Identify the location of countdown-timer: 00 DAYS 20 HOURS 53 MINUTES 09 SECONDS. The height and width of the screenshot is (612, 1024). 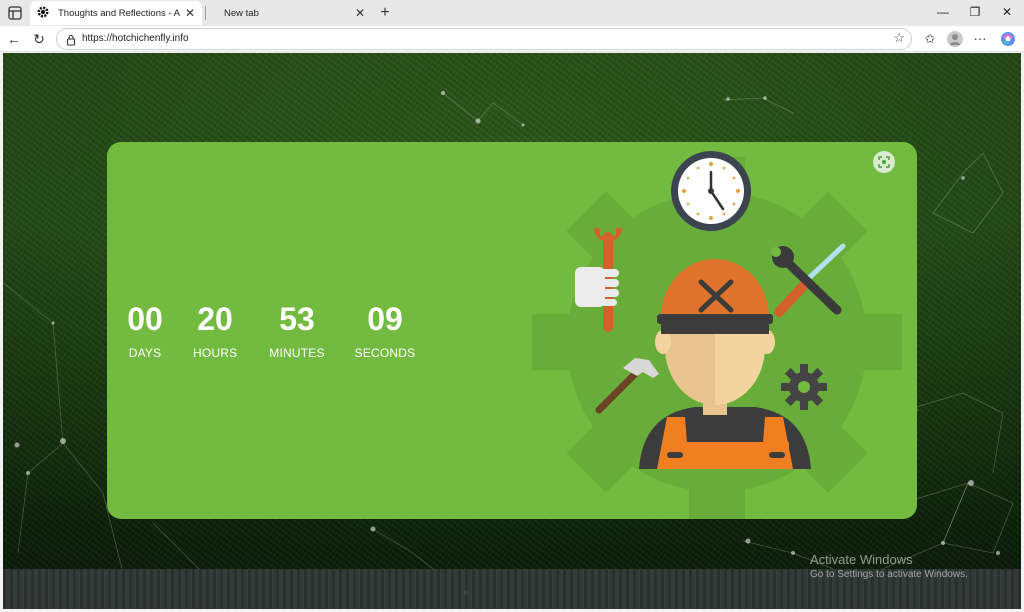
(267, 337).